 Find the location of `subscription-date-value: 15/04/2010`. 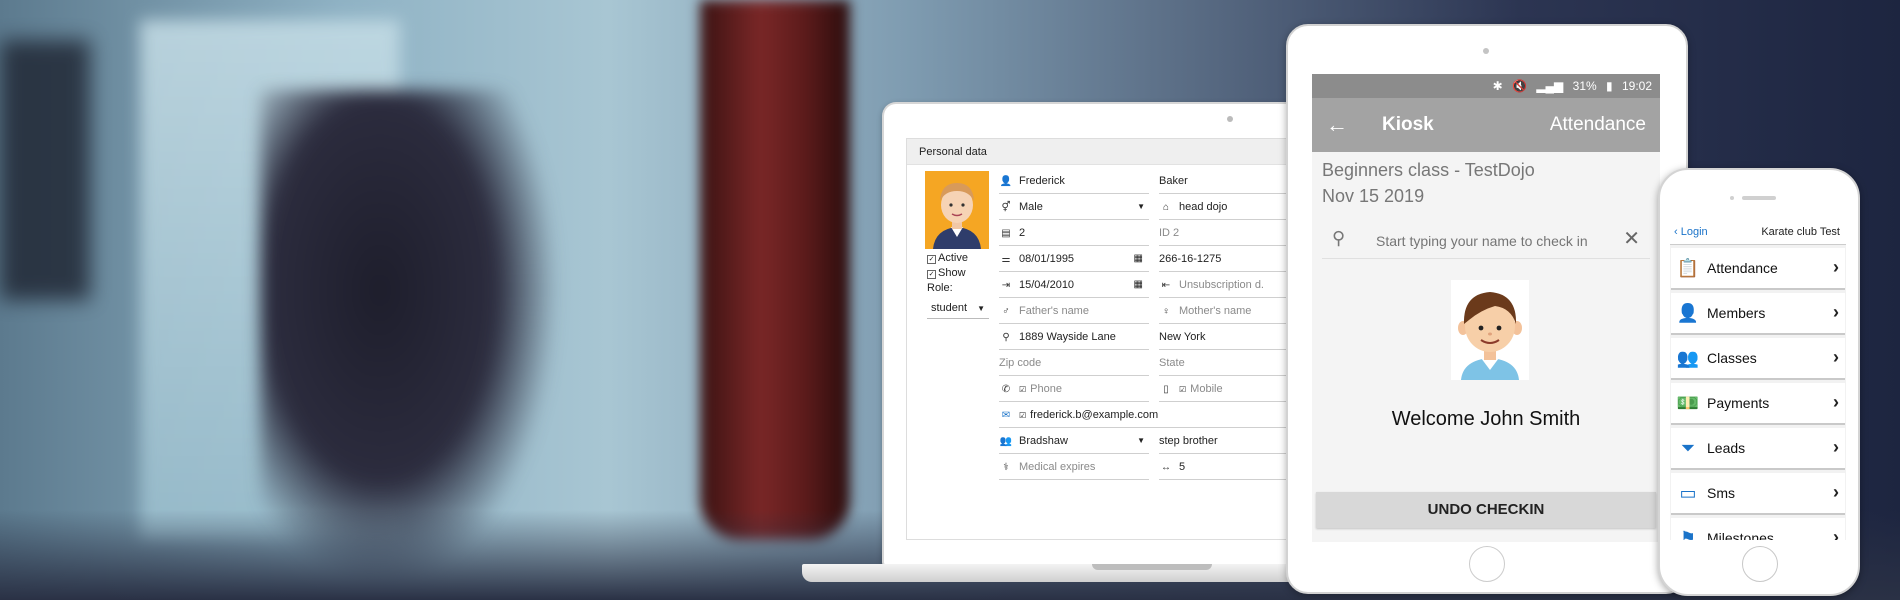

subscription-date-value: 15/04/2010 is located at coordinates (1047, 285).